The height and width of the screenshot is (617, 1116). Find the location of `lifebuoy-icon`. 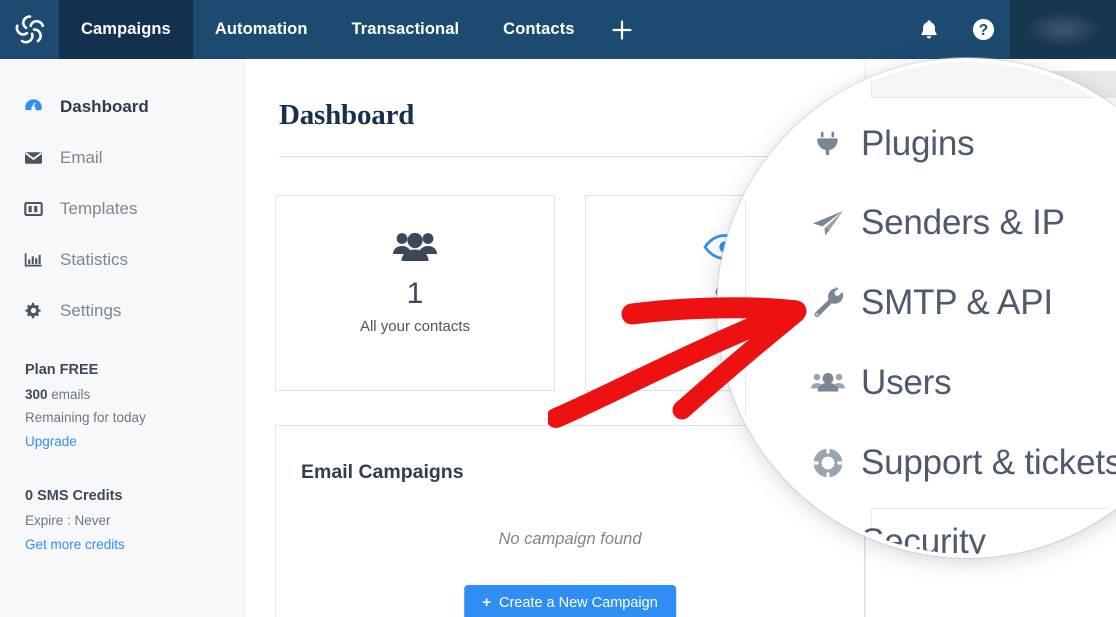

lifebuoy-icon is located at coordinates (835, 463).